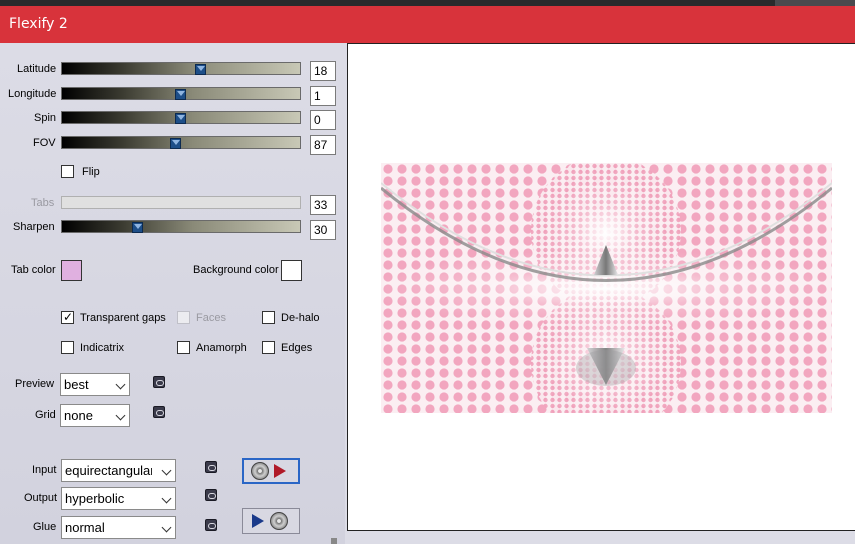  What do you see at coordinates (41, 498) in the screenshot?
I see `output-label: Output` at bounding box center [41, 498].